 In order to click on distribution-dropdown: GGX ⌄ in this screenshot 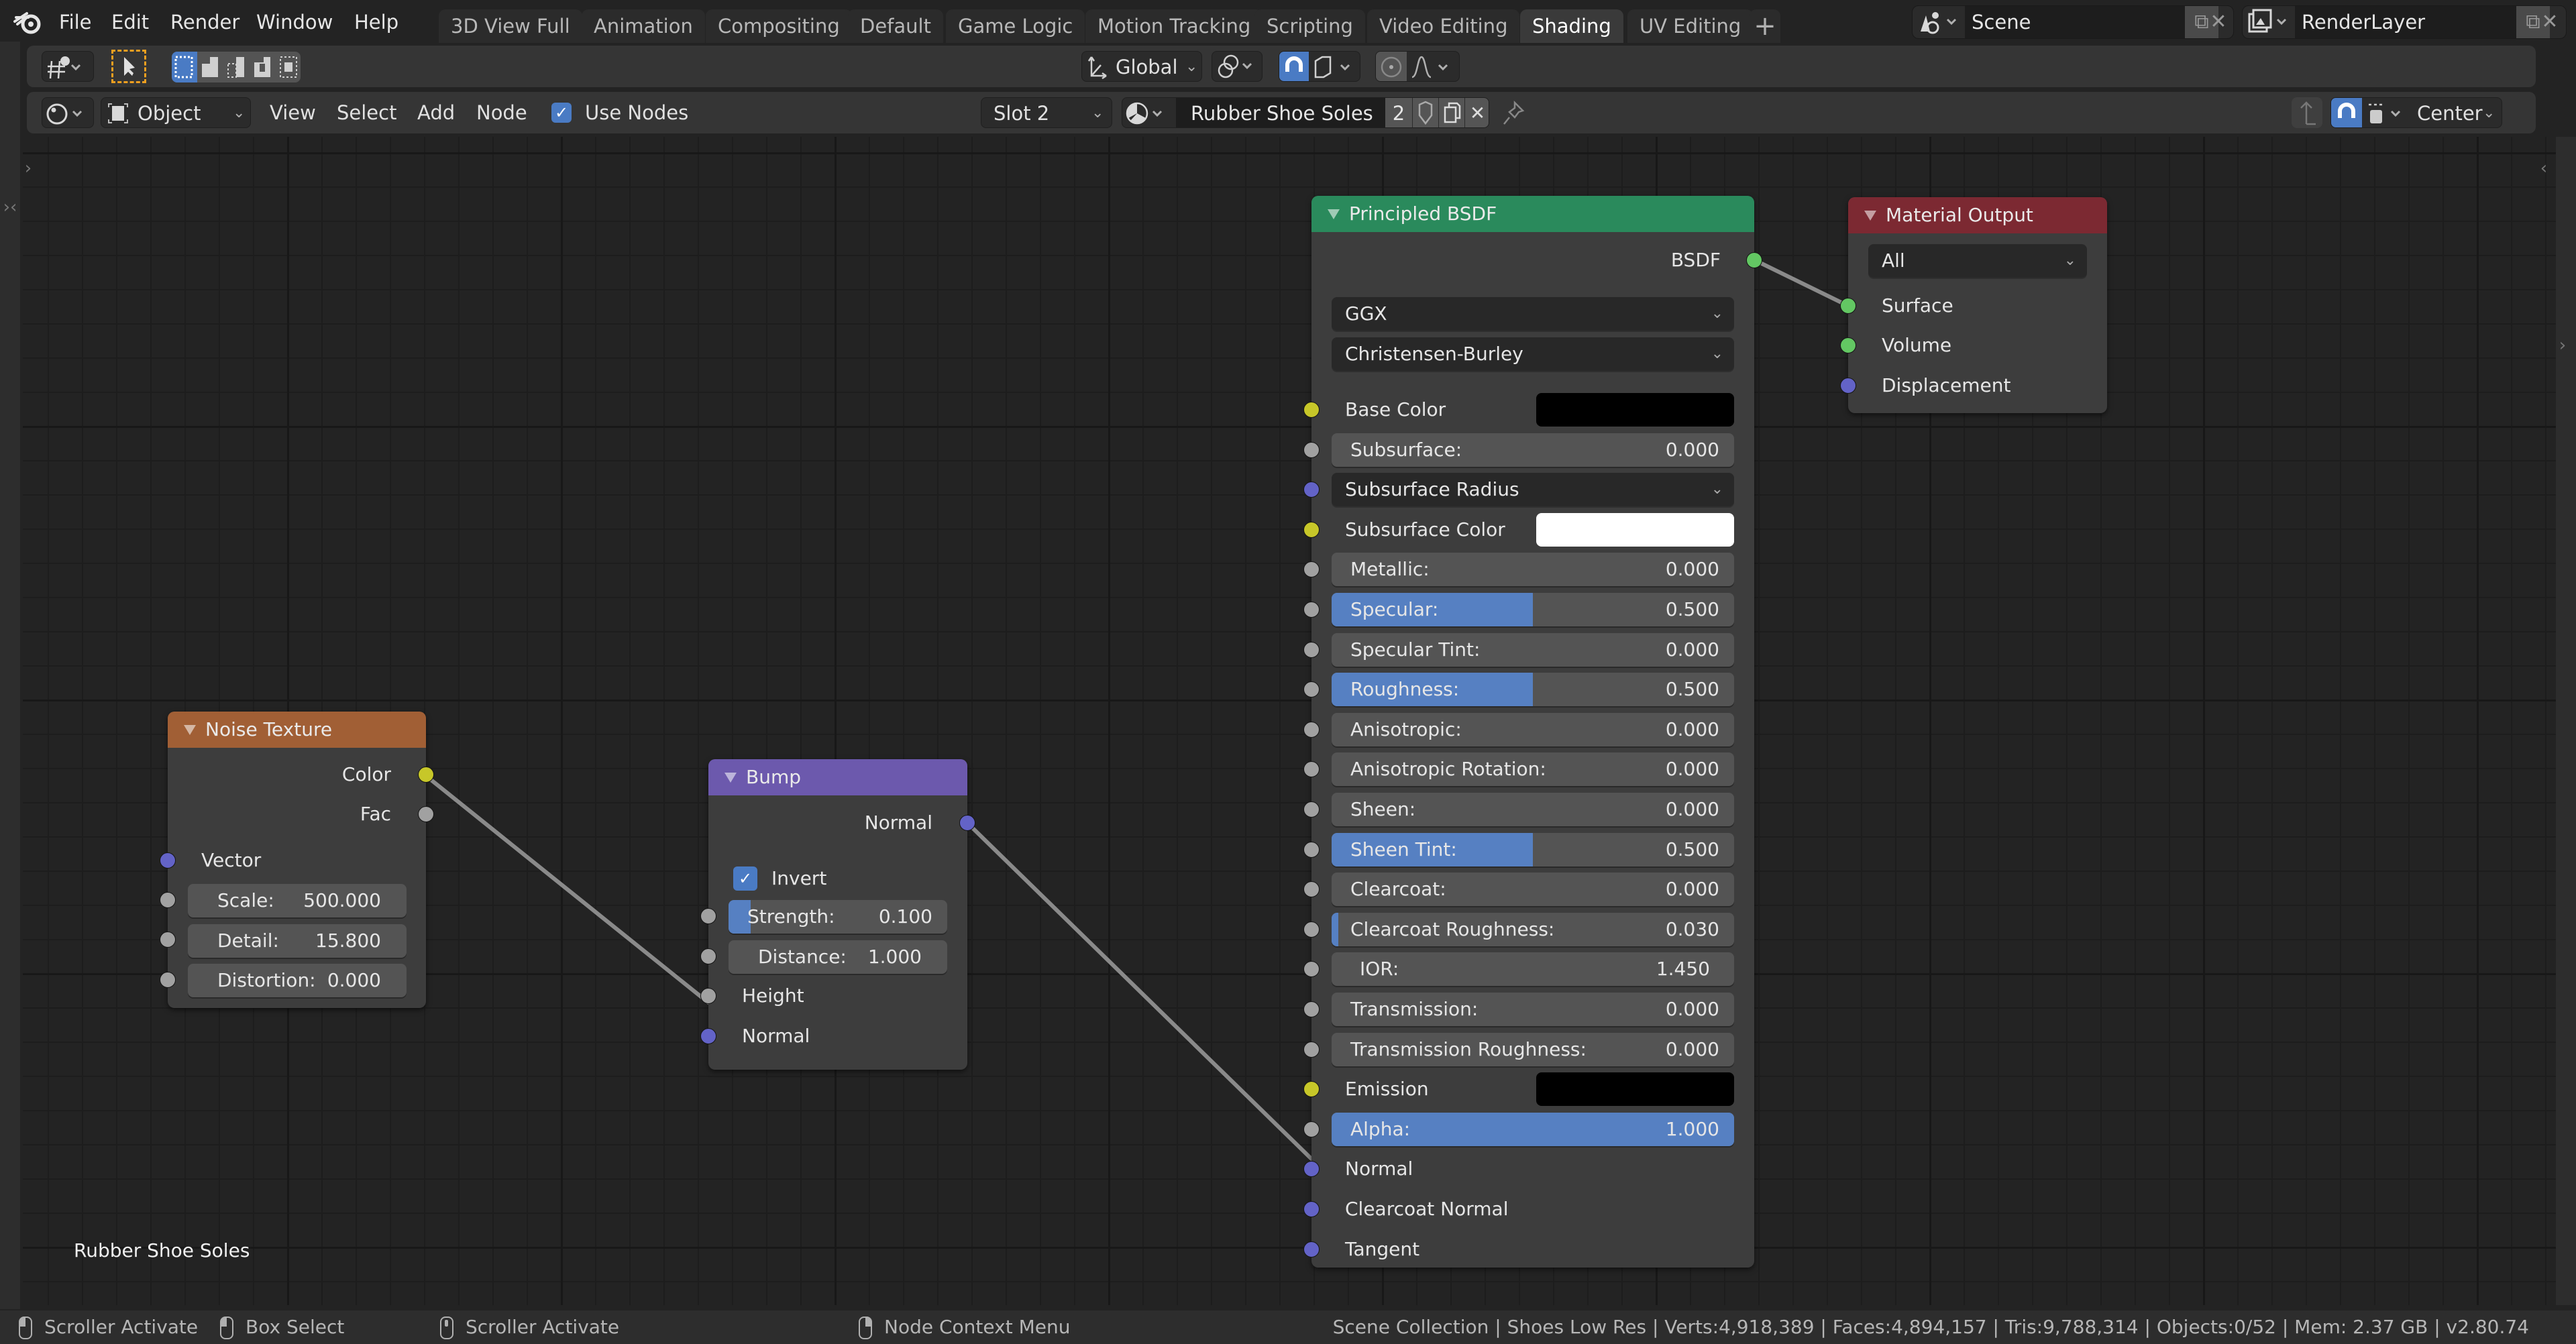, I will do `click(1533, 314)`.